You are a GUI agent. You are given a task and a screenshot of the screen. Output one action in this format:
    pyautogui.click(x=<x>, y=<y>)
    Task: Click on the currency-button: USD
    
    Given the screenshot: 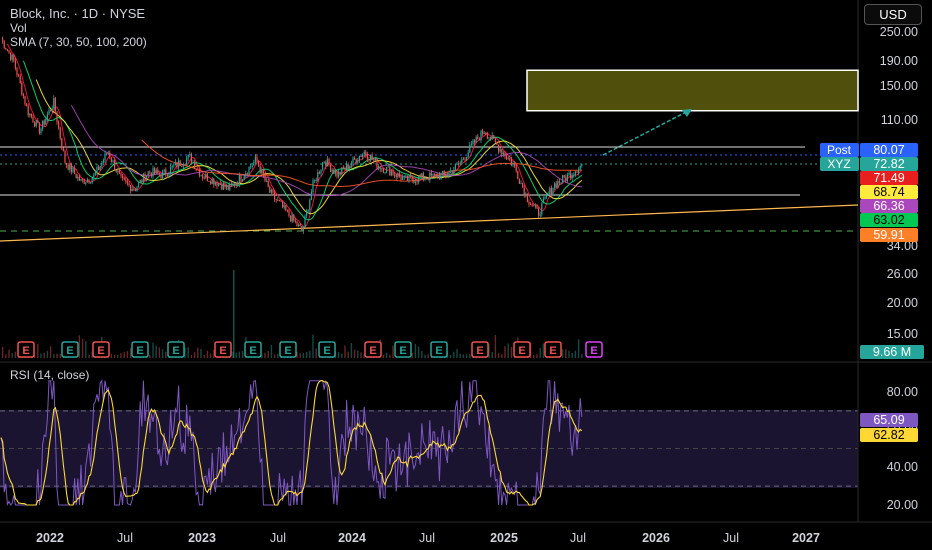 What is the action you would take?
    pyautogui.click(x=893, y=14)
    